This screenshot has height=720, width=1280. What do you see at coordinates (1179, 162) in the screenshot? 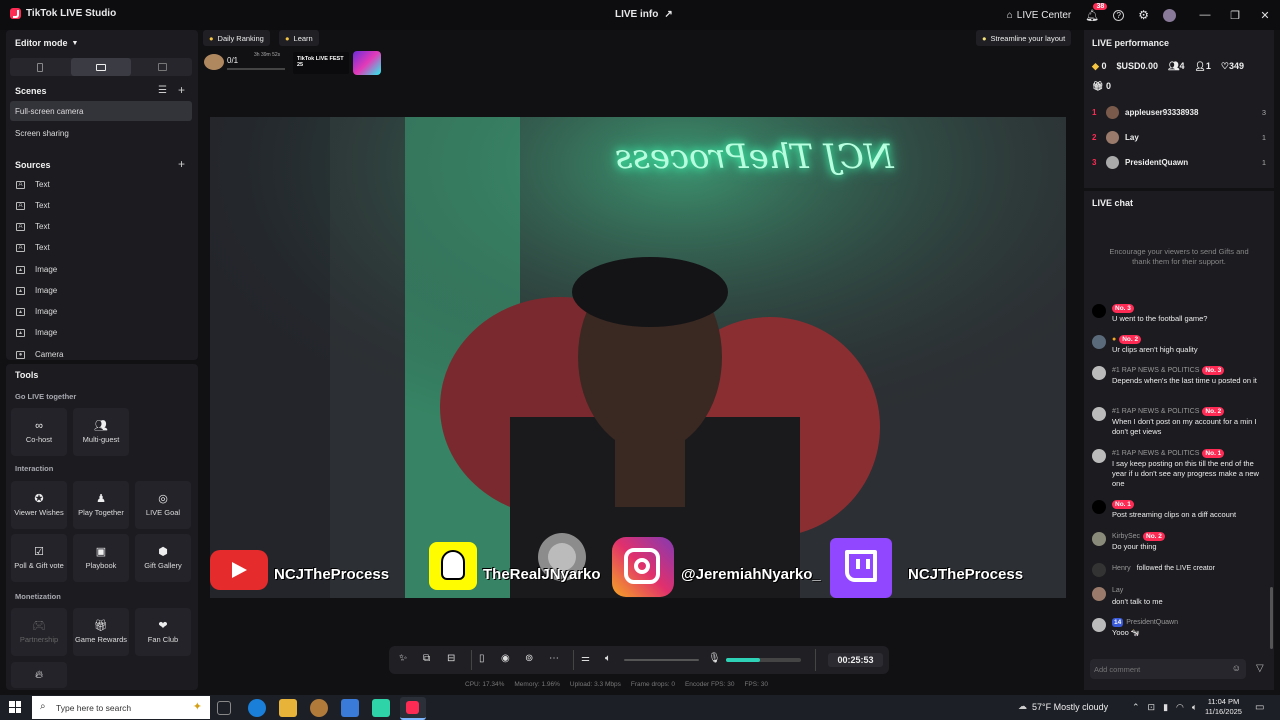
I see `ranking-row: 3 PresidentQuawn 1` at bounding box center [1179, 162].